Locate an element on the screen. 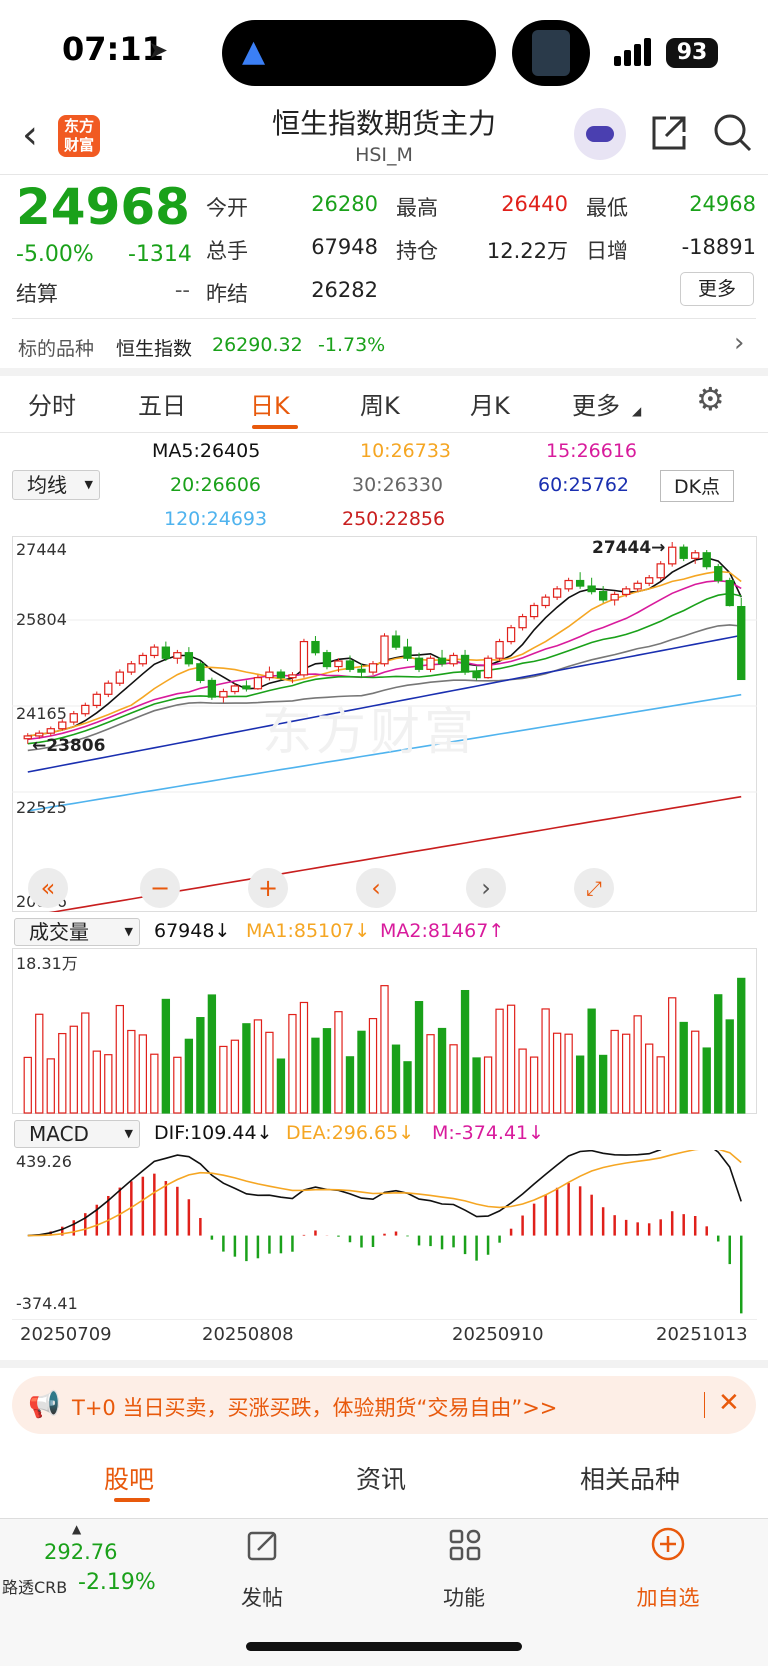  ma5-label: MA5:26405 is located at coordinates (206, 451).